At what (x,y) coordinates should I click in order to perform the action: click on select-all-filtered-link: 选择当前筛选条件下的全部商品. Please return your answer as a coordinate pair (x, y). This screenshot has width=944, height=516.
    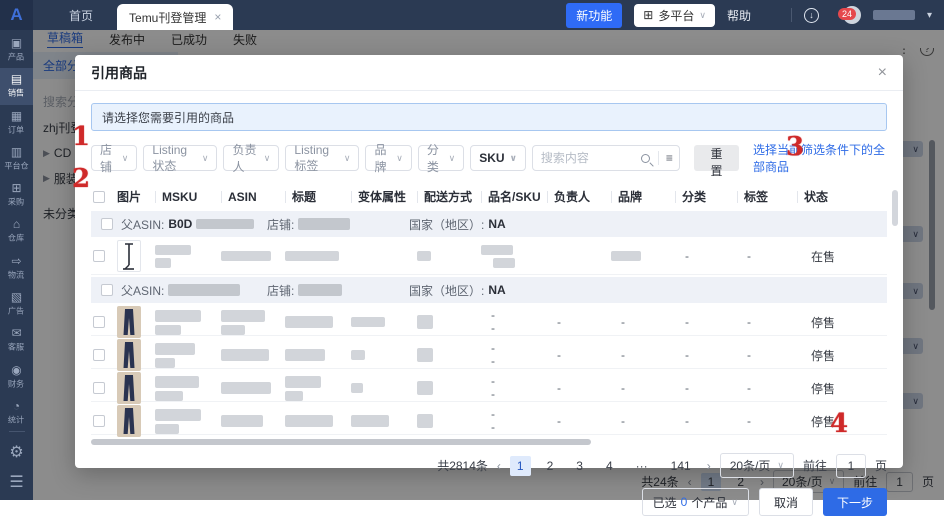
    Looking at the image, I should click on (820, 158).